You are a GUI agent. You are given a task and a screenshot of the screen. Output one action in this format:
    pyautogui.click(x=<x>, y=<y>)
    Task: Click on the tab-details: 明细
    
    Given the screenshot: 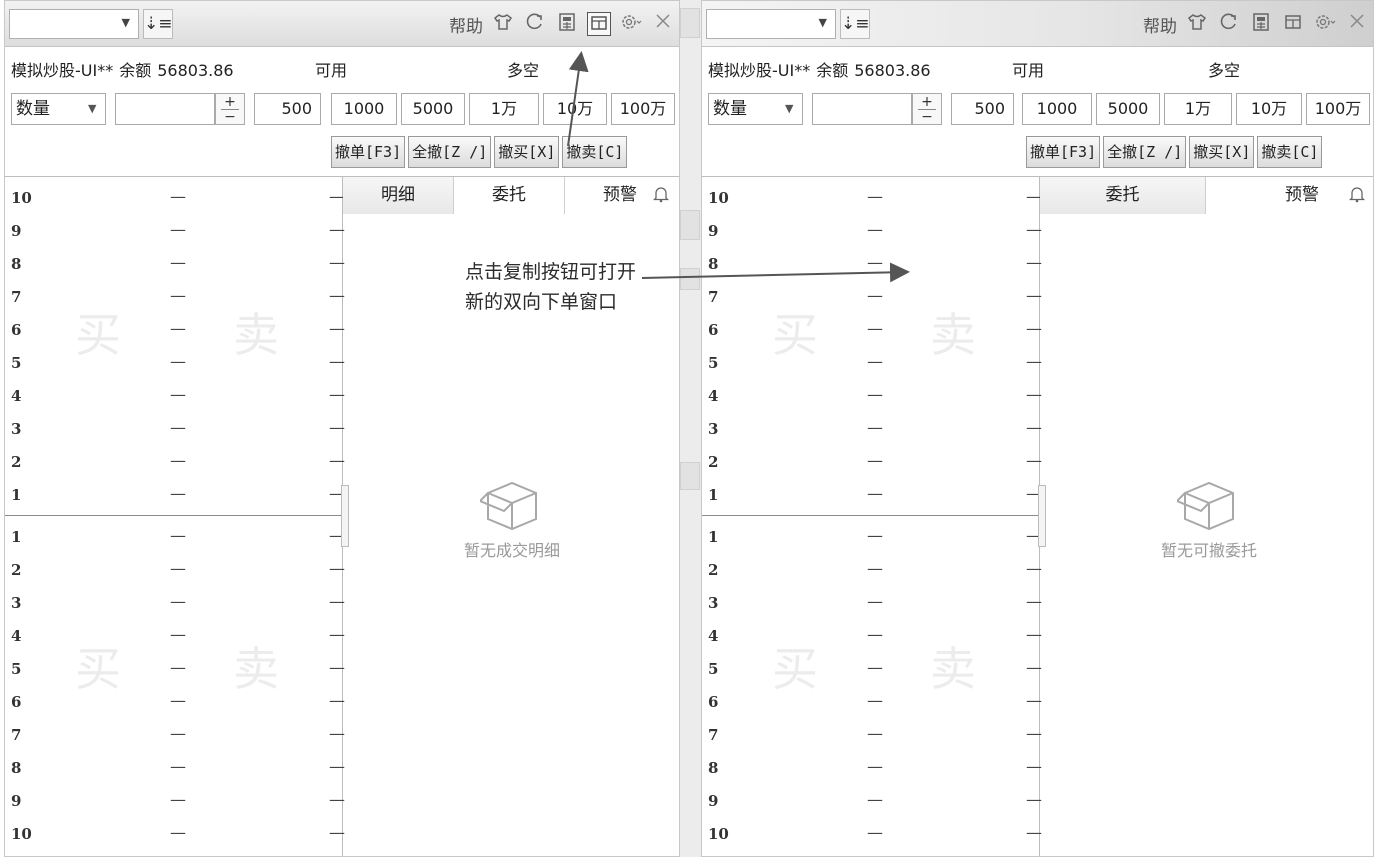 What is the action you would take?
    pyautogui.click(x=398, y=195)
    